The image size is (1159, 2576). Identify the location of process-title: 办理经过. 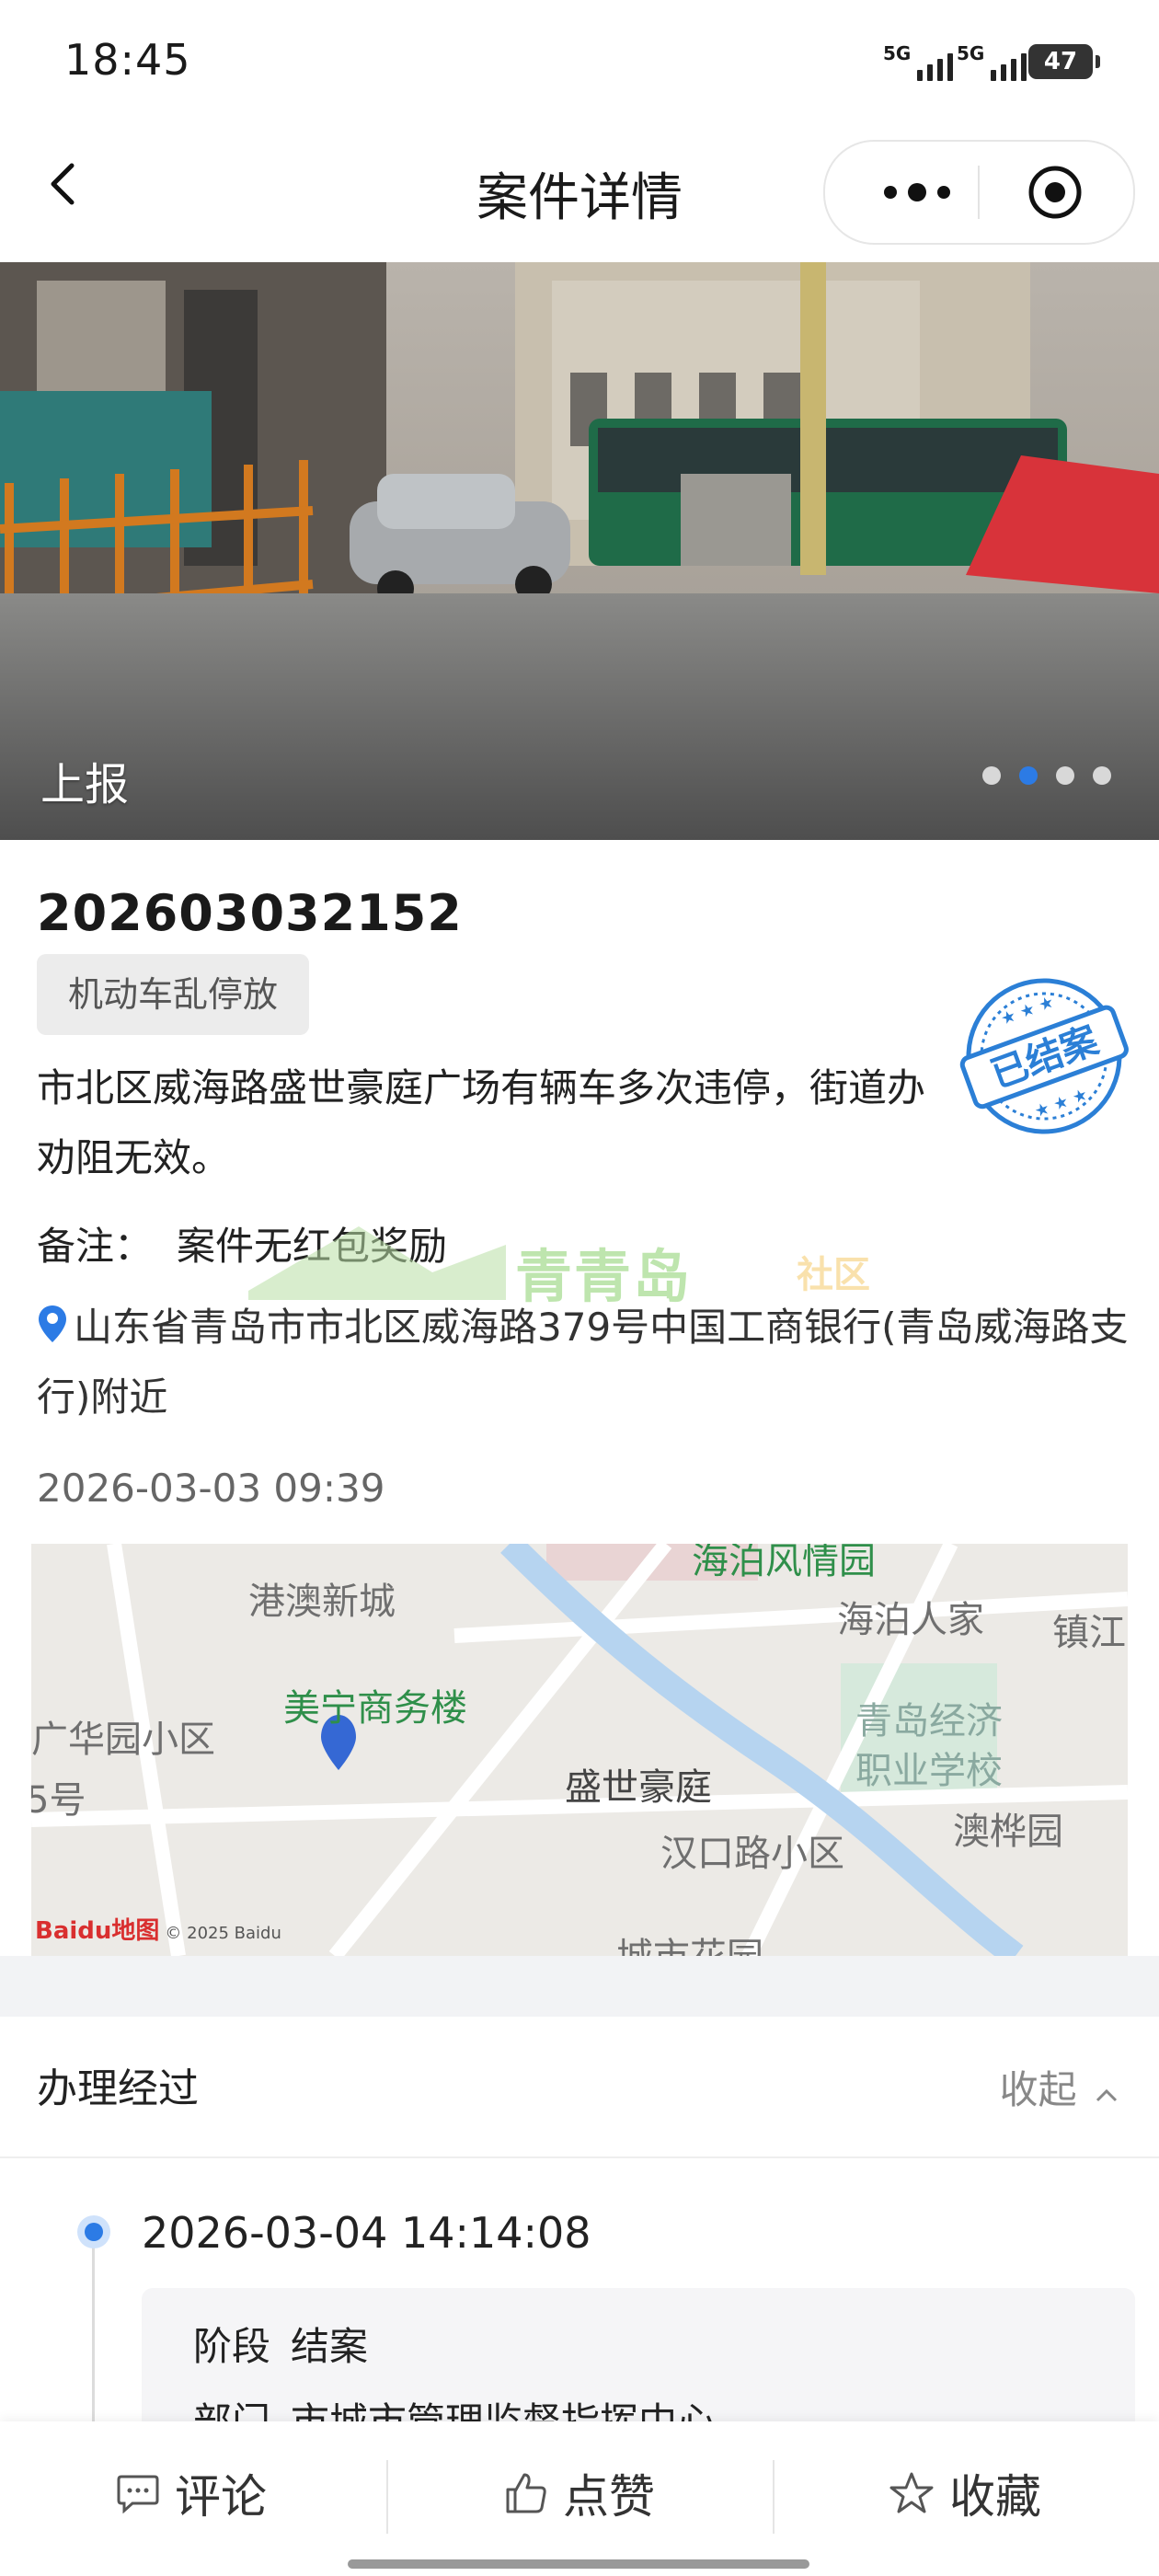
(118, 2088).